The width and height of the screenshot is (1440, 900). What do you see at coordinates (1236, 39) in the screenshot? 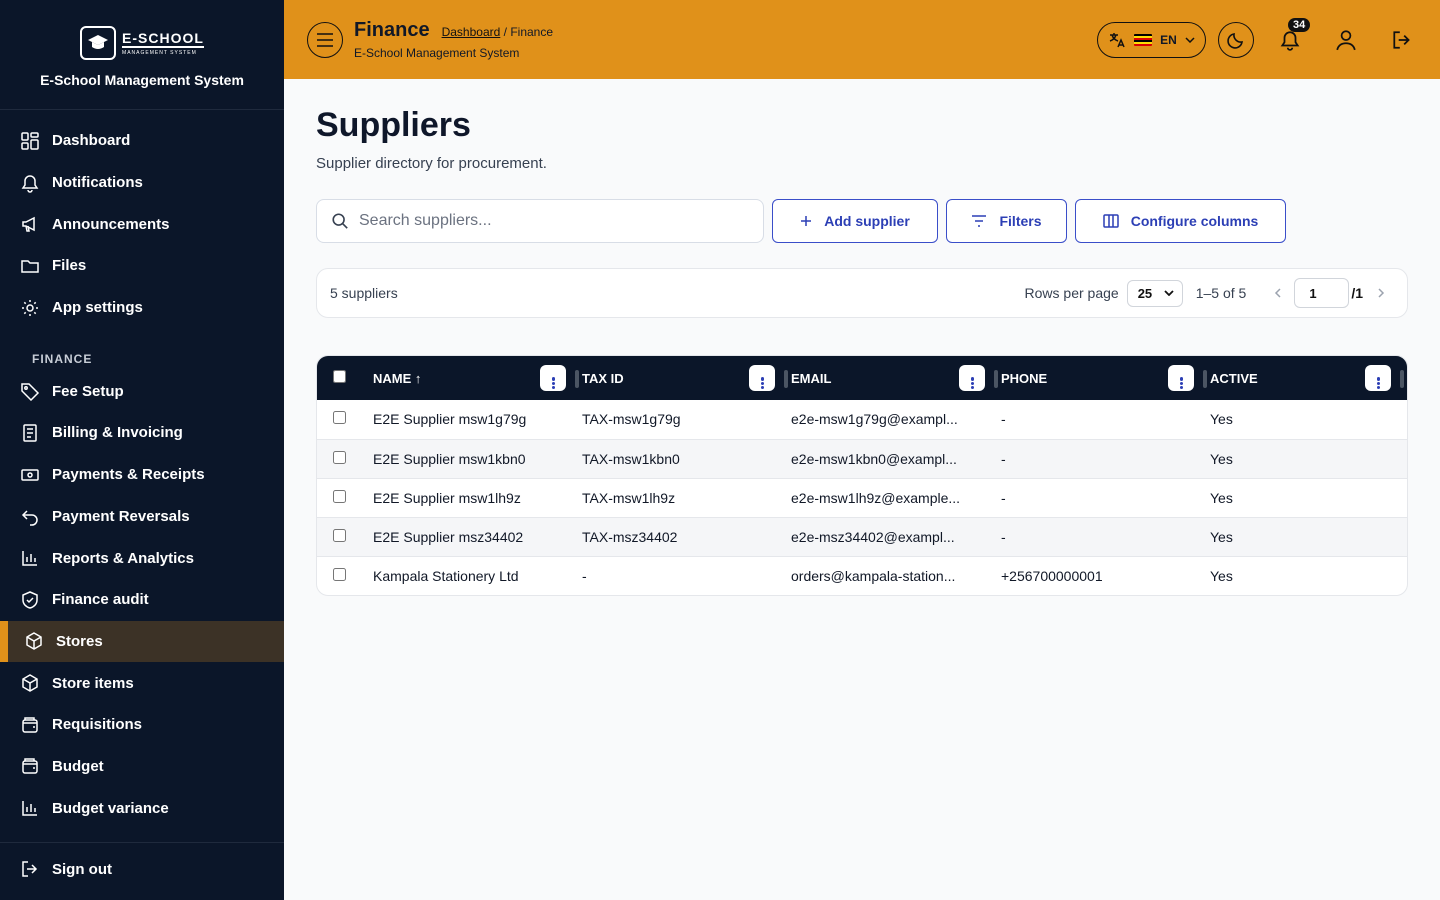
I see `theme-toggle-button` at bounding box center [1236, 39].